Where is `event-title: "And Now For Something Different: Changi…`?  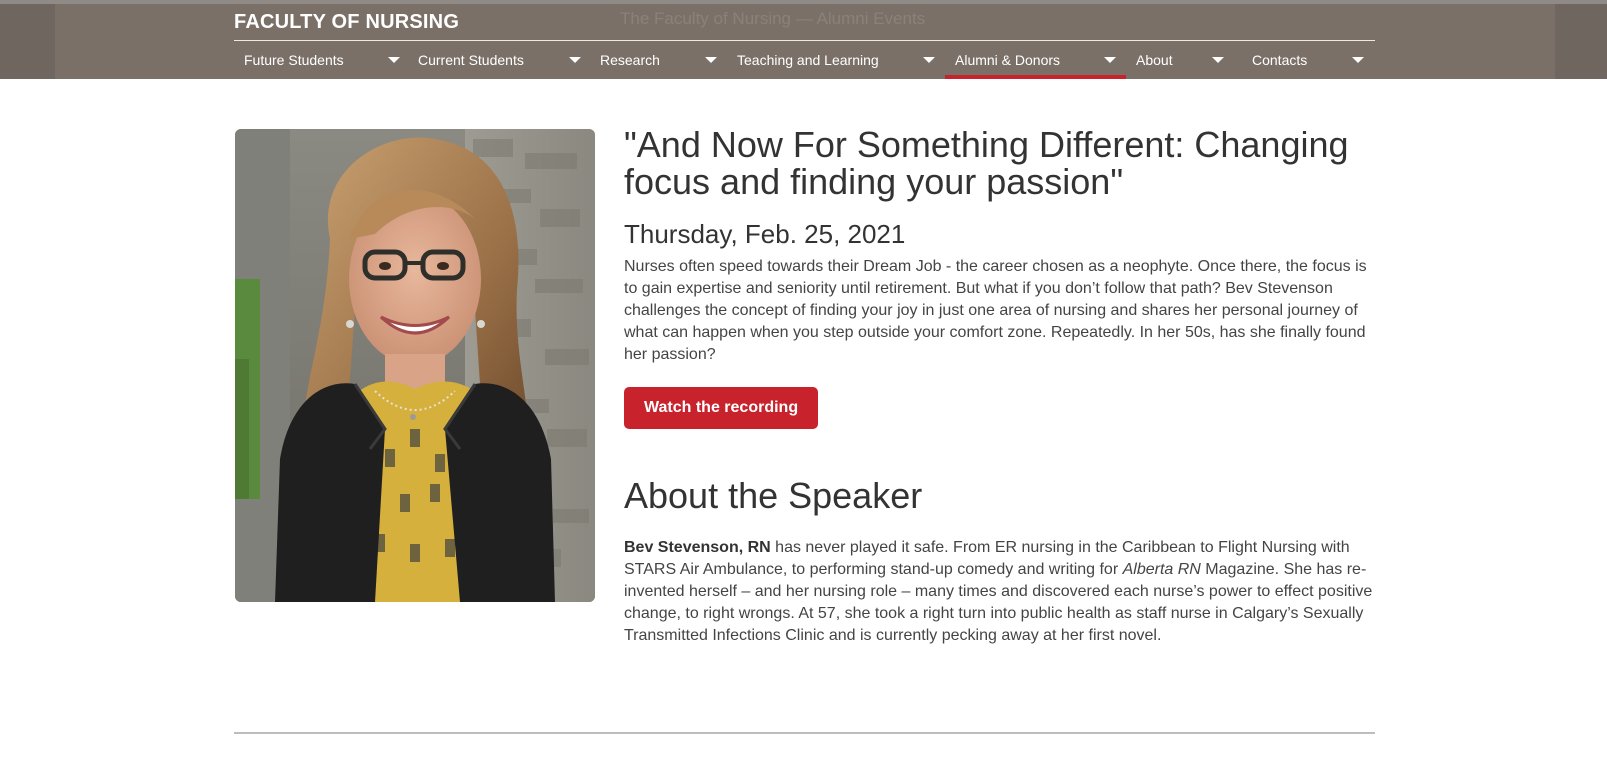 event-title: "And Now For Something Different: Changi… is located at coordinates (986, 163).